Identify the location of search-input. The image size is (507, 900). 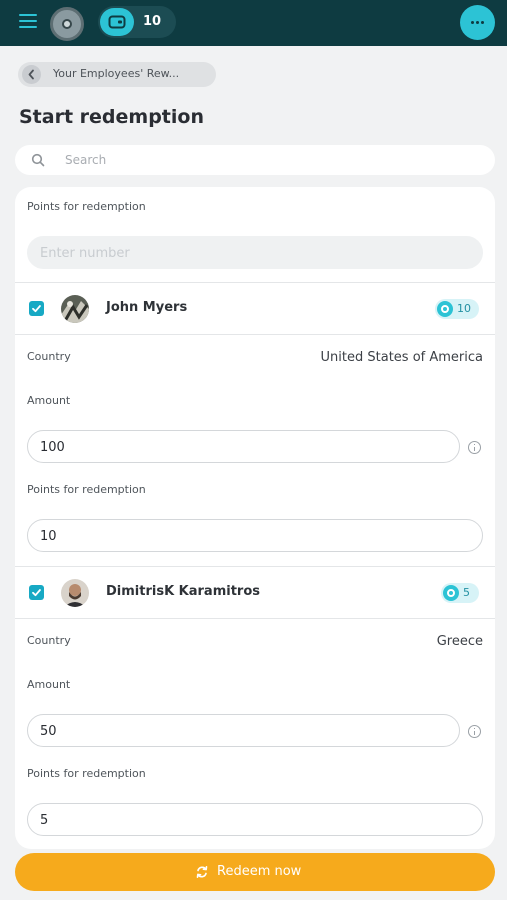
(265, 160).